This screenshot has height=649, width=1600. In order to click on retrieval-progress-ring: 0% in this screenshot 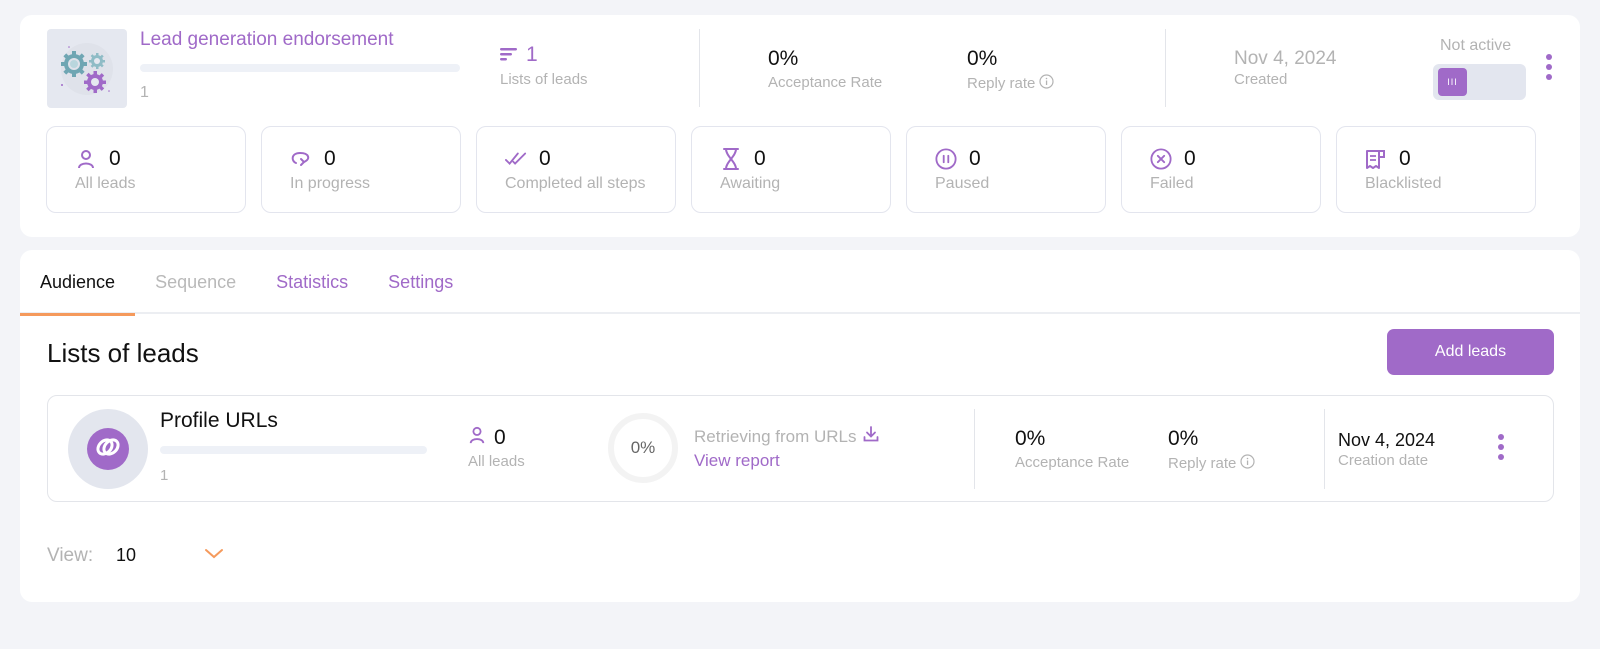, I will do `click(643, 448)`.